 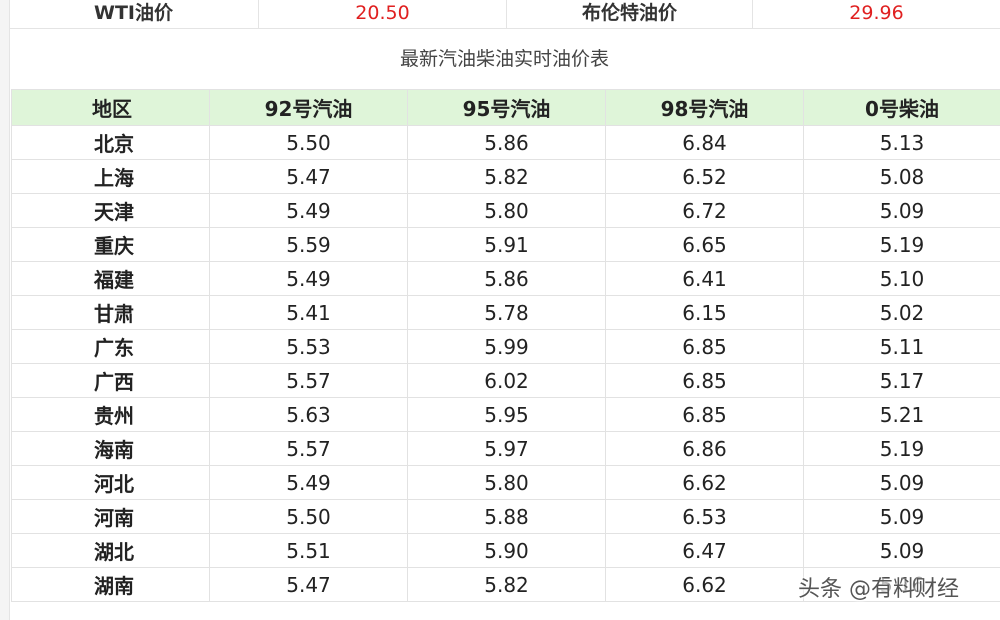 What do you see at coordinates (383, 14) in the screenshot?
I see `wti-value: 20.50` at bounding box center [383, 14].